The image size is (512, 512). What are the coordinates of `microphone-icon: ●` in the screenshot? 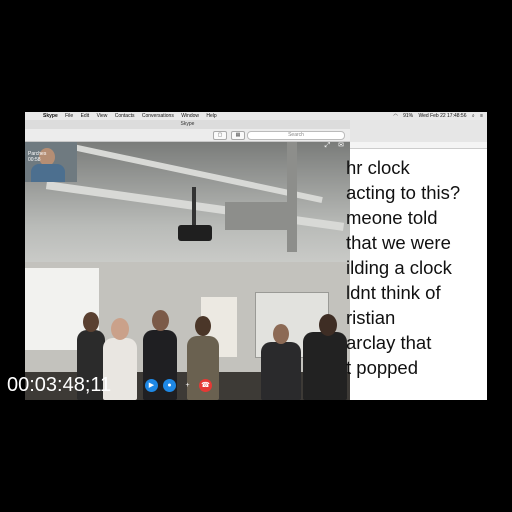 It's located at (169, 385).